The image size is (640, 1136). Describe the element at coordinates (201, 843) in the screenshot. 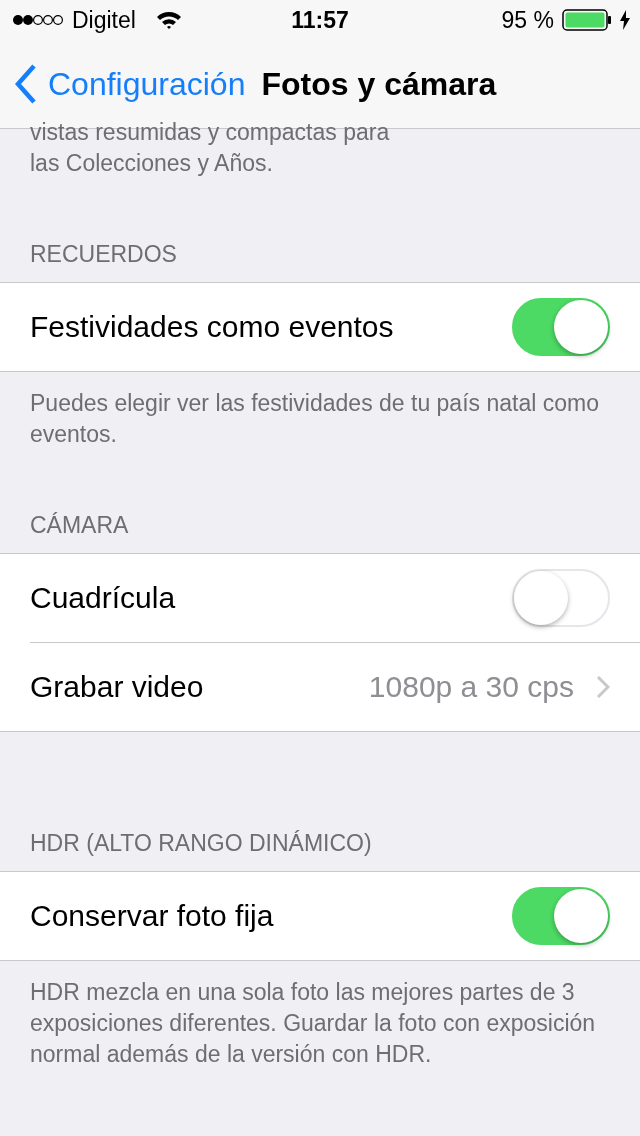

I see `section-header: HDR (ALTO RANGO DINÁMICO)` at that location.